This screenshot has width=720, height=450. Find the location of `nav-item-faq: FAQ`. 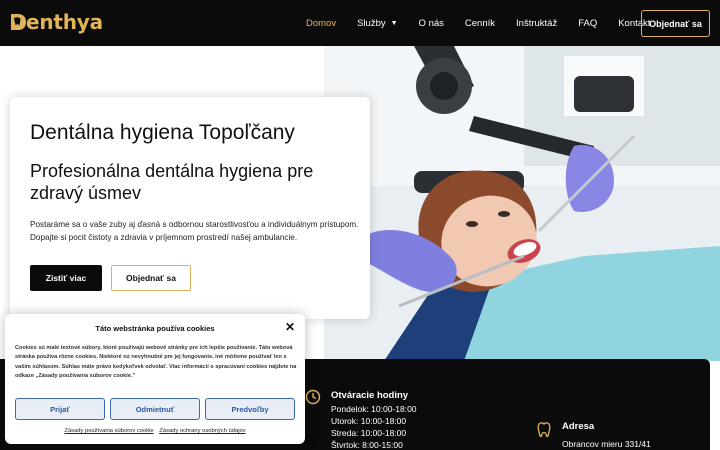

nav-item-faq: FAQ is located at coordinates (587, 23).